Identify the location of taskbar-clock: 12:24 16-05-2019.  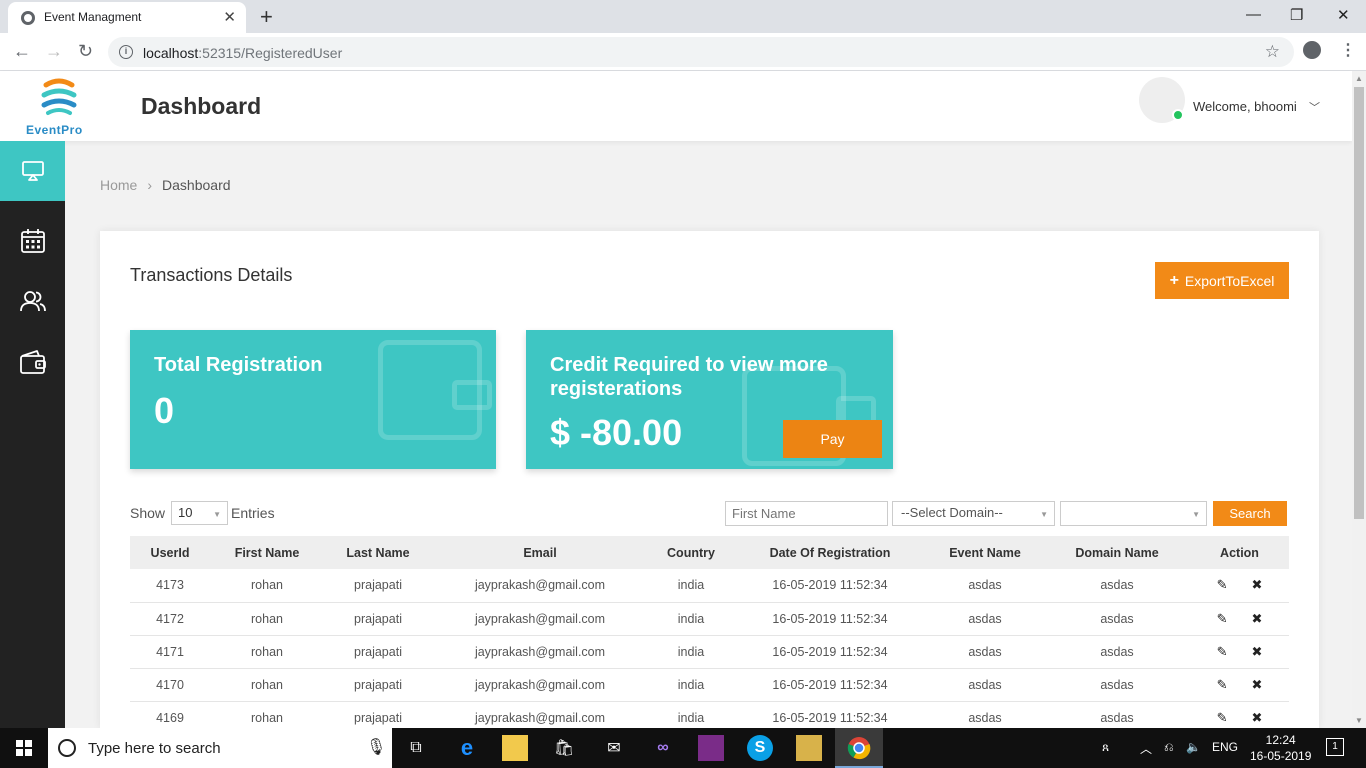
(1280, 748).